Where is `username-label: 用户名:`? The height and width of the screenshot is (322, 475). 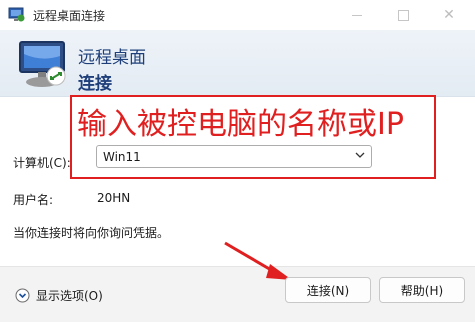 username-label: 用户名: is located at coordinates (33, 200).